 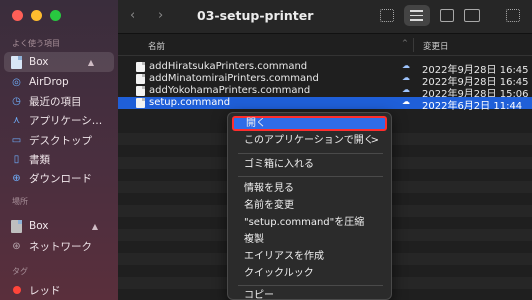 I want to click on column-header-name: 名前, so click(x=156, y=46).